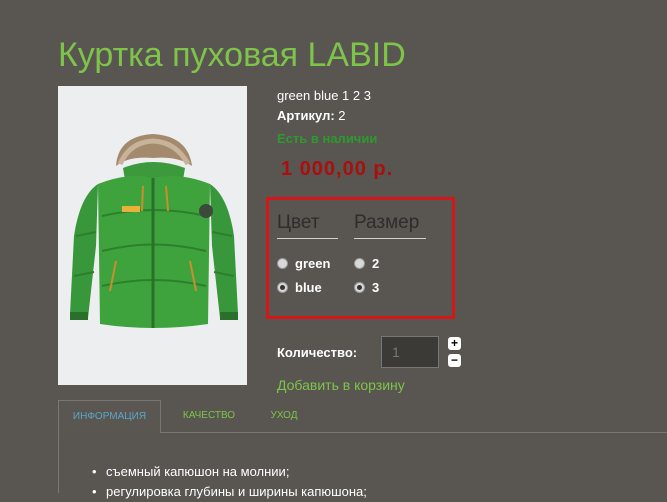 This screenshot has height=502, width=667. Describe the element at coordinates (390, 287) in the screenshot. I see `size-option-3: 3` at that location.